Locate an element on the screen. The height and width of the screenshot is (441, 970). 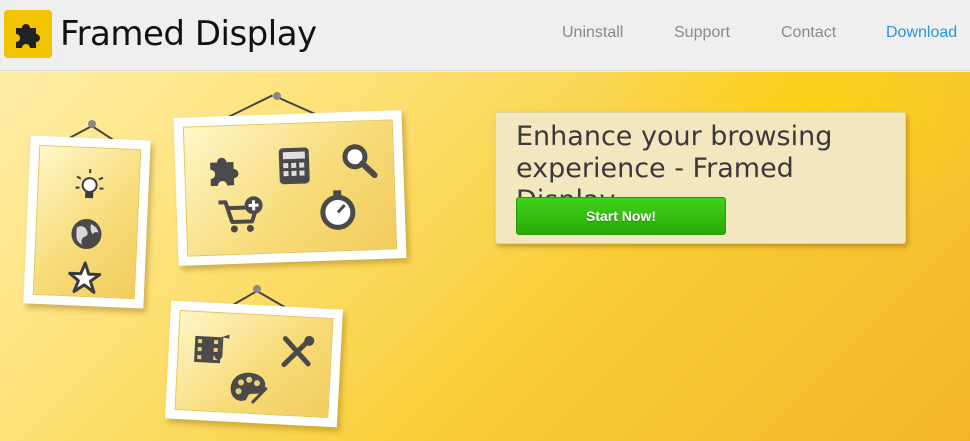
picture-frame-small is located at coordinates (87, 222).